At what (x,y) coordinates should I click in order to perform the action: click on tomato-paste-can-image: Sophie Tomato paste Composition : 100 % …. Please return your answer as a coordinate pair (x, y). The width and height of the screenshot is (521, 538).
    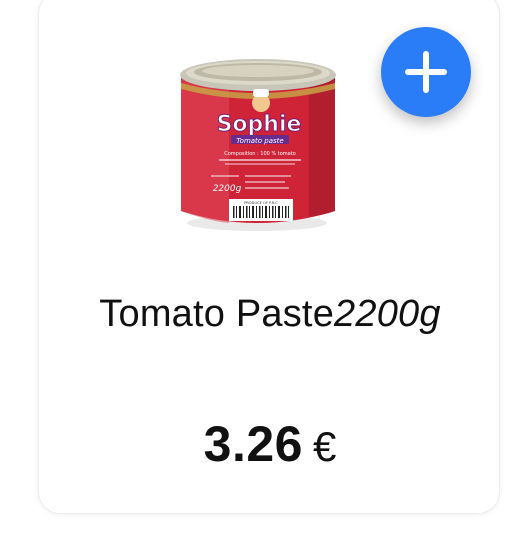
    Looking at the image, I should click on (258, 145).